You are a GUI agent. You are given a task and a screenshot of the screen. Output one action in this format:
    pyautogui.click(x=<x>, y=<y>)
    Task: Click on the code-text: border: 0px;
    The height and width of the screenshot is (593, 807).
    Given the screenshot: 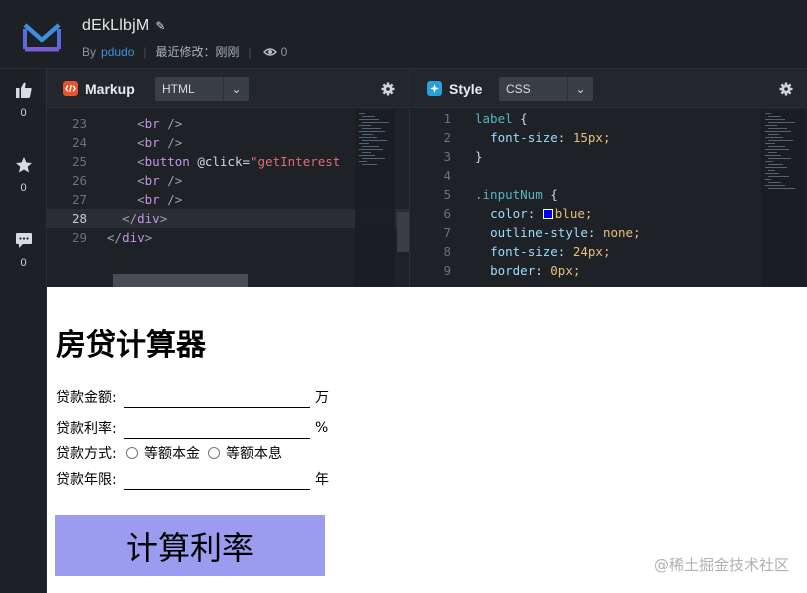 What is the action you would take?
    pyautogui.click(x=535, y=270)
    